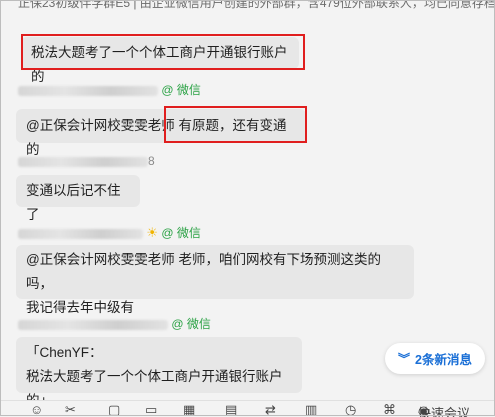 This screenshot has height=417, width=495. Describe the element at coordinates (100, 125) in the screenshot. I see `mention-link: @正保会计网校雯雯老师` at that location.